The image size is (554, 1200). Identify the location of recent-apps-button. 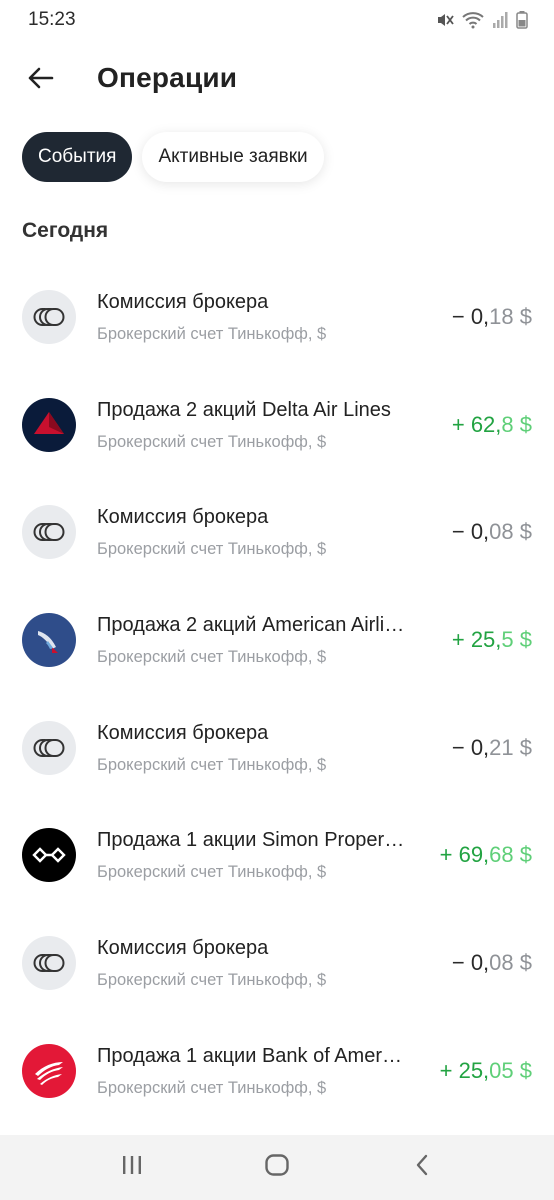
(132, 1168).